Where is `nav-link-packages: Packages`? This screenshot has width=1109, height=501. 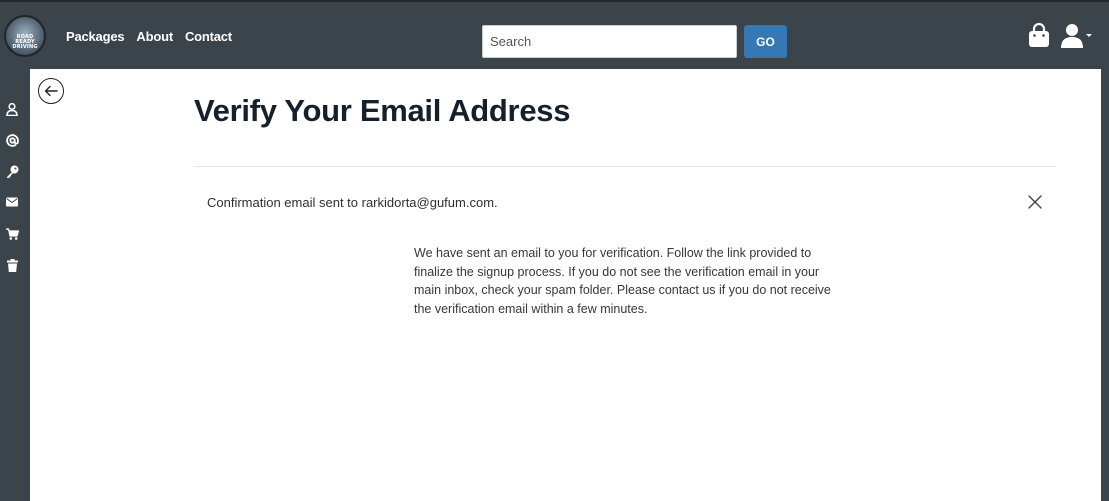 nav-link-packages: Packages is located at coordinates (95, 36).